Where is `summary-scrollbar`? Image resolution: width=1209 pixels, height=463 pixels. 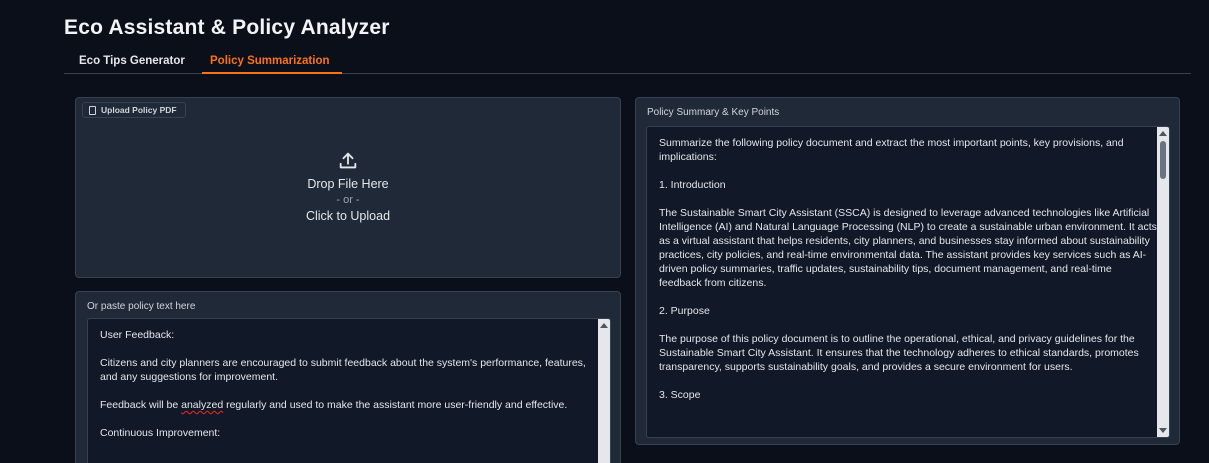 summary-scrollbar is located at coordinates (1163, 282).